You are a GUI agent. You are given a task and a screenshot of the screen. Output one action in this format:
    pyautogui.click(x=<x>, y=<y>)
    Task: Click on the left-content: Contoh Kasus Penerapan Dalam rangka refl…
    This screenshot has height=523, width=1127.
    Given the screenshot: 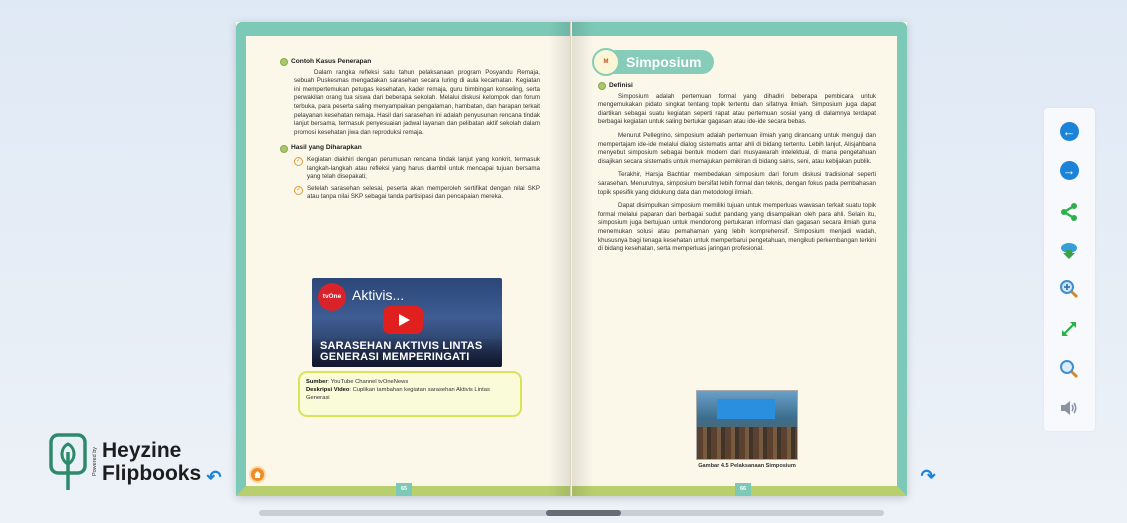 What is the action you would take?
    pyautogui.click(x=410, y=130)
    